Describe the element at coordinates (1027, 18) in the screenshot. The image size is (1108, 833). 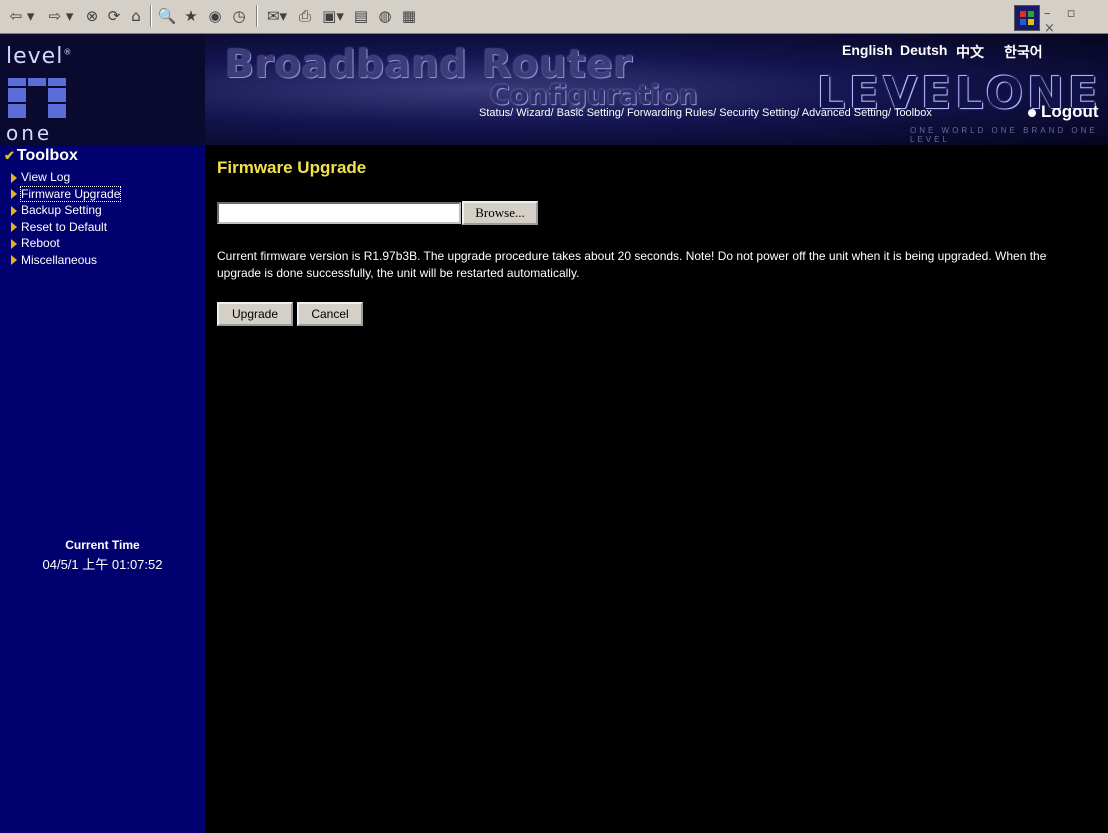
I see `windows-logo-icon` at that location.